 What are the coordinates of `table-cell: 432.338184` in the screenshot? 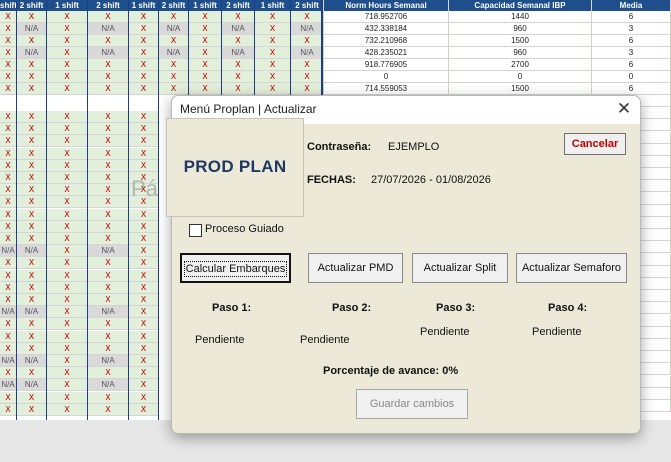 It's located at (386, 29).